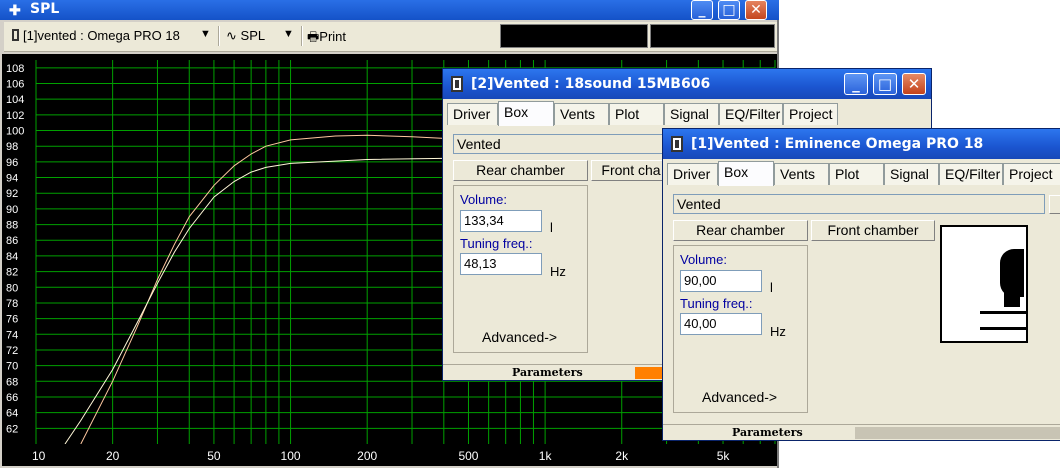 Image resolution: width=1060 pixels, height=468 pixels. What do you see at coordinates (1054, 204) in the screenshot?
I see `box-type-dropdown` at bounding box center [1054, 204].